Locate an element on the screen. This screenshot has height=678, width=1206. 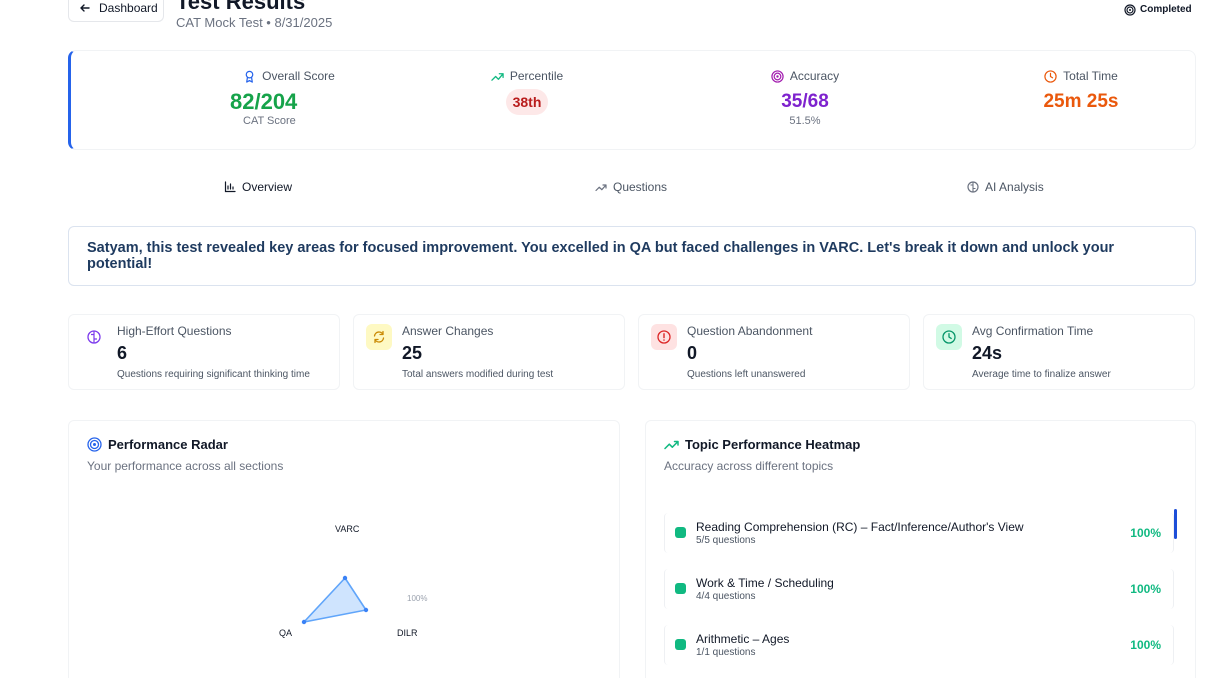
radar-max-label: 100% is located at coordinates (417, 598).